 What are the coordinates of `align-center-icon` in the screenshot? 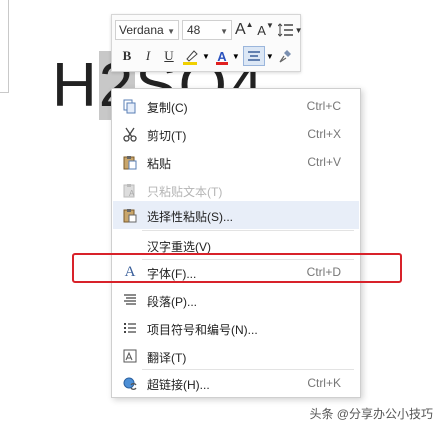 It's located at (253, 56).